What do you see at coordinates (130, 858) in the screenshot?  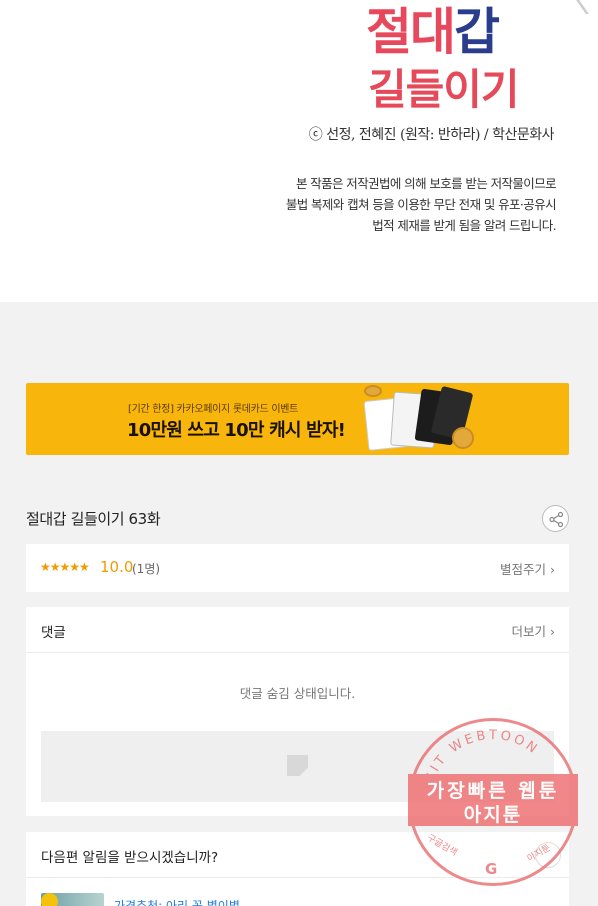 I see `alert-label: 다음편 알림을 받으시겠습니까?` at bounding box center [130, 858].